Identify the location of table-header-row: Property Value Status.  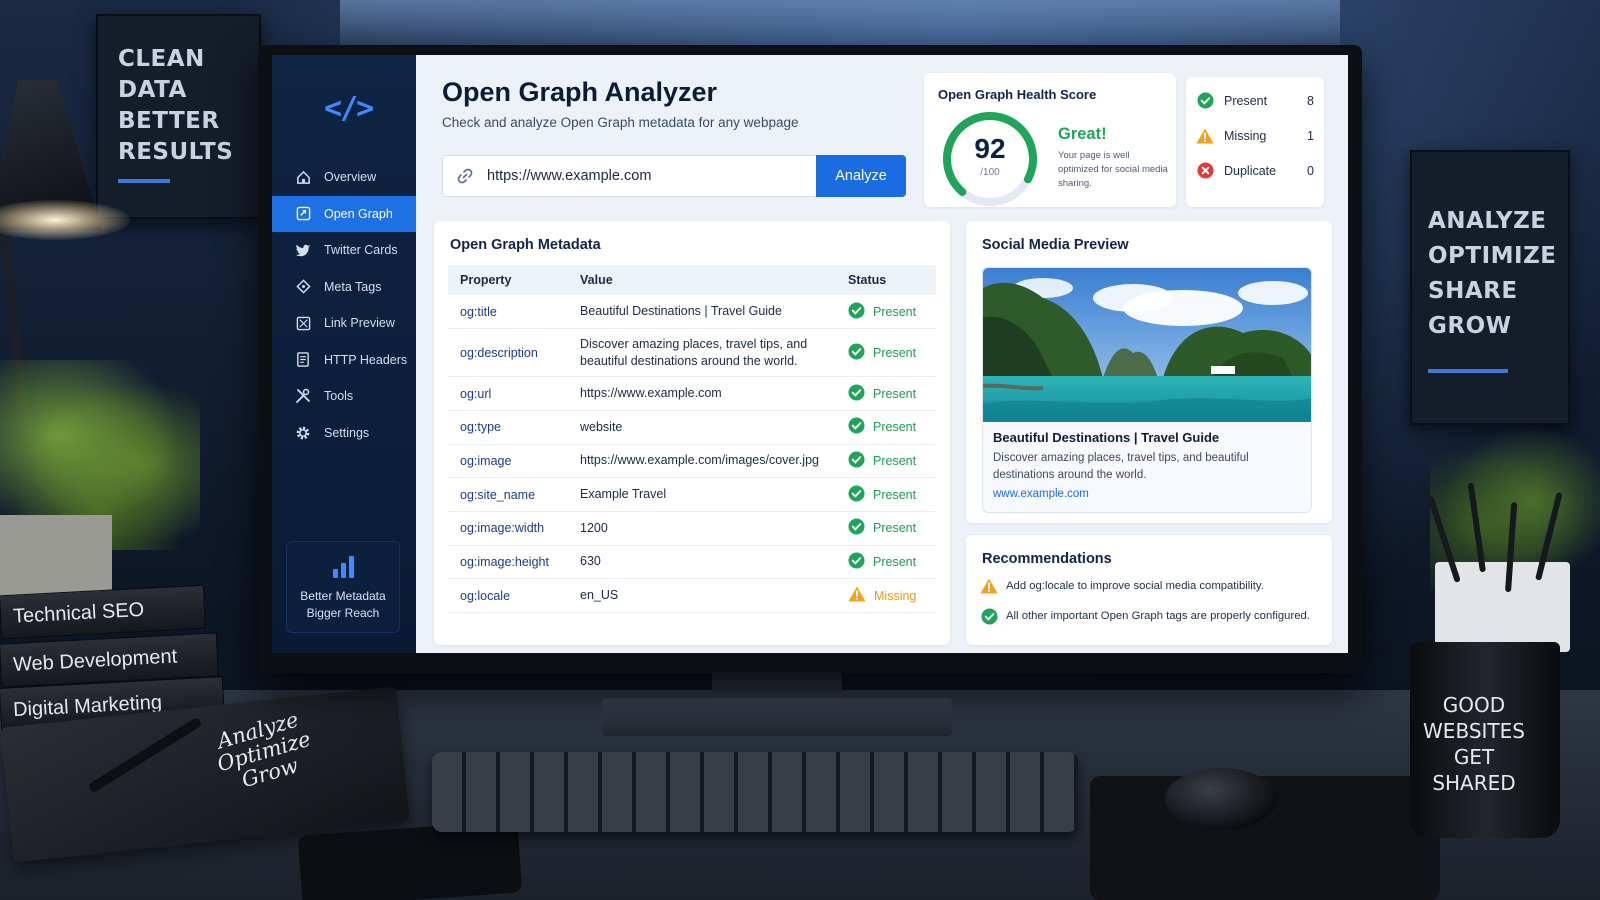
(692, 280).